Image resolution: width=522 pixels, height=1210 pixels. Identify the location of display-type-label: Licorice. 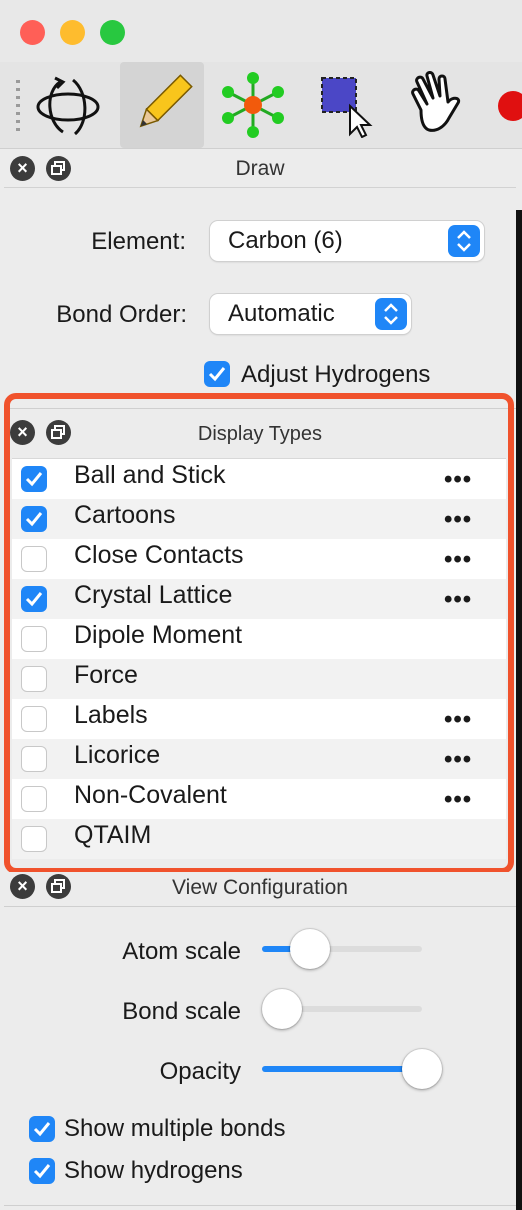
(117, 755).